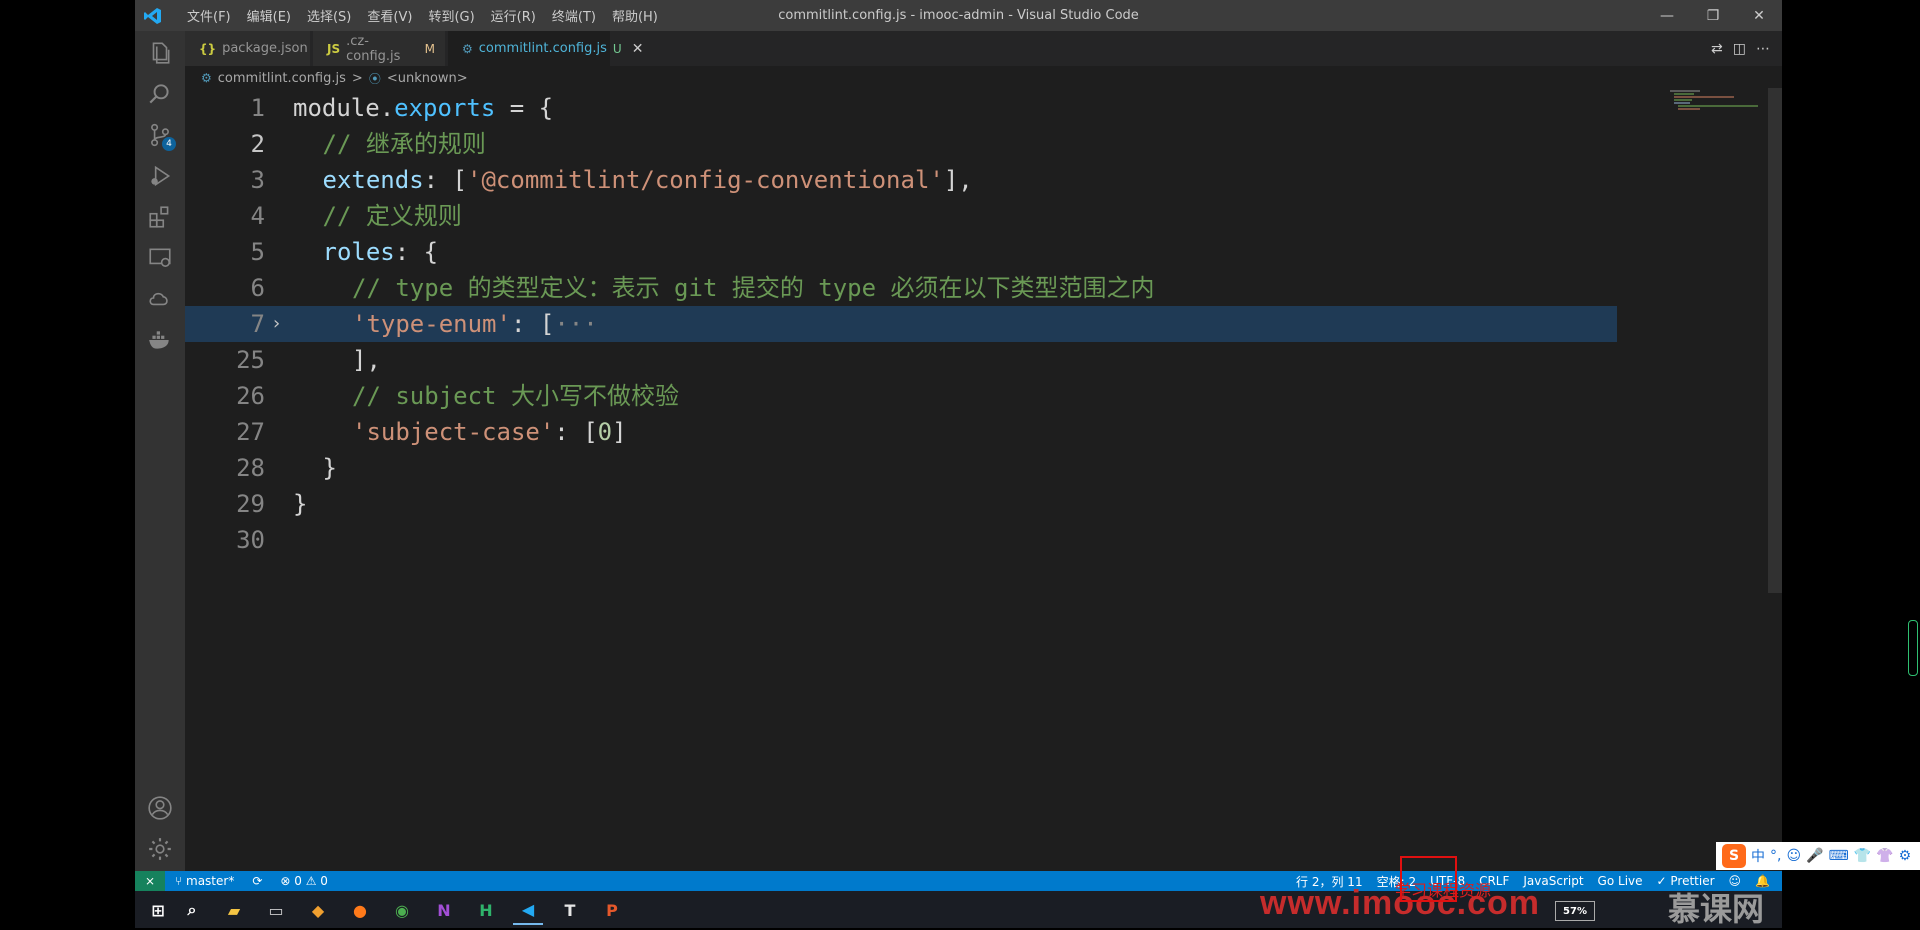 Image resolution: width=1920 pixels, height=930 pixels. I want to click on code-text: // 定义规则, so click(392, 216).